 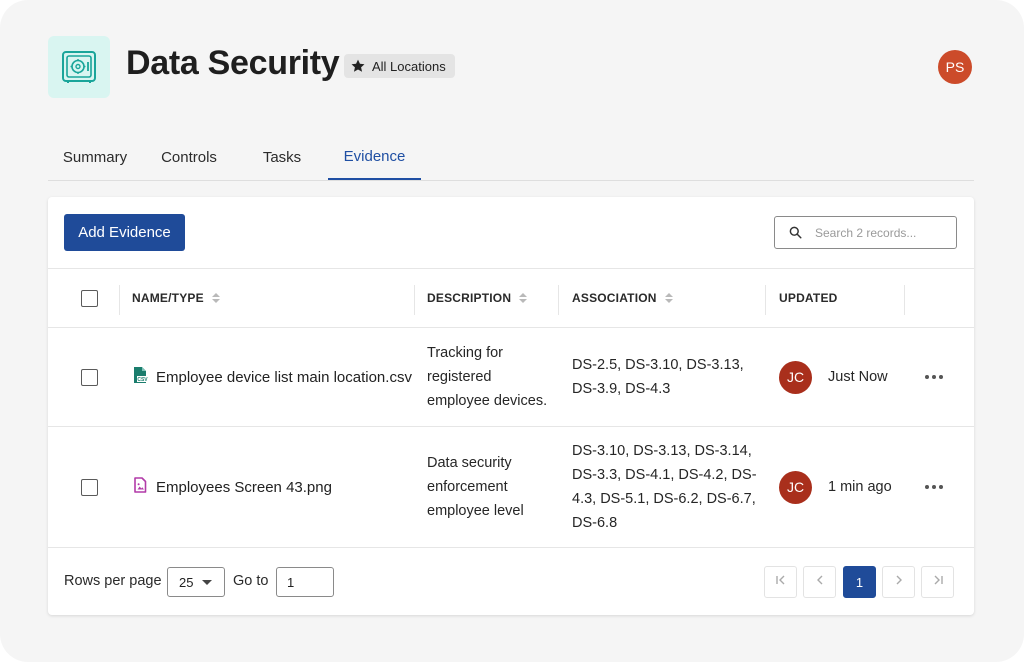 I want to click on column-header-description-label: DESCRIPTION, so click(x=469, y=298).